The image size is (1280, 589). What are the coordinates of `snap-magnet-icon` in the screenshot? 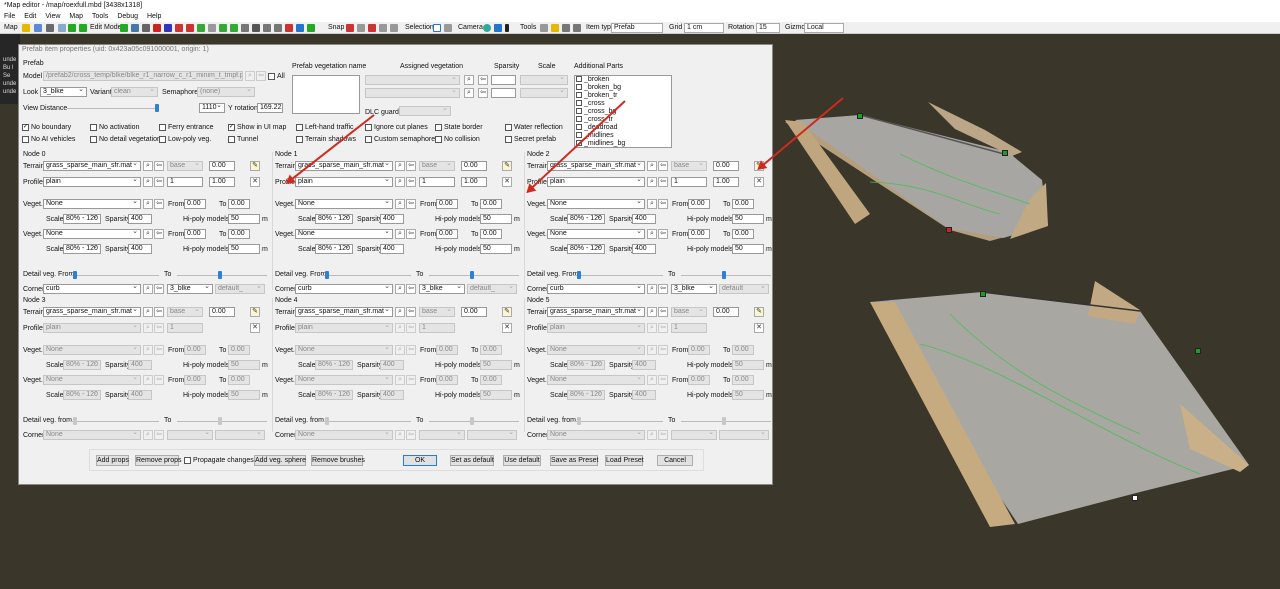 It's located at (350, 28).